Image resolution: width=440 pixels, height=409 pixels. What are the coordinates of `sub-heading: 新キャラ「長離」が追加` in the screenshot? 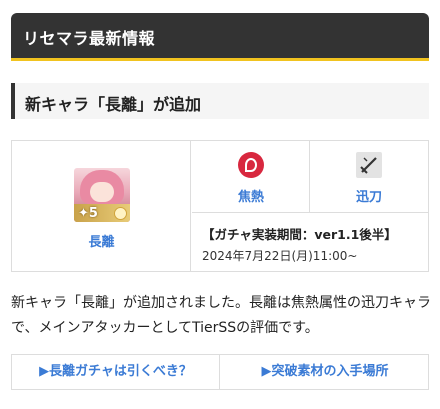 It's located at (220, 101).